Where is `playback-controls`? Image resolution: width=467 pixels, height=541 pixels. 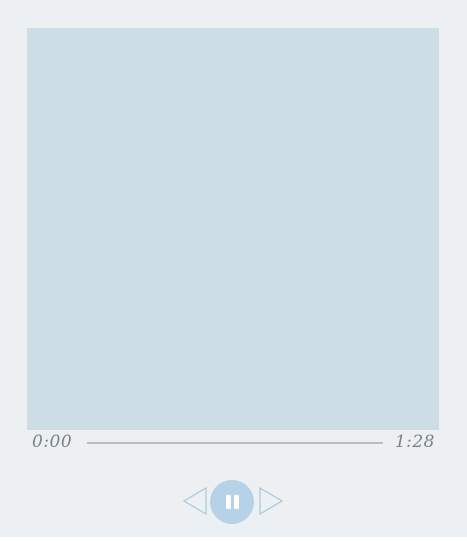 playback-controls is located at coordinates (233, 502).